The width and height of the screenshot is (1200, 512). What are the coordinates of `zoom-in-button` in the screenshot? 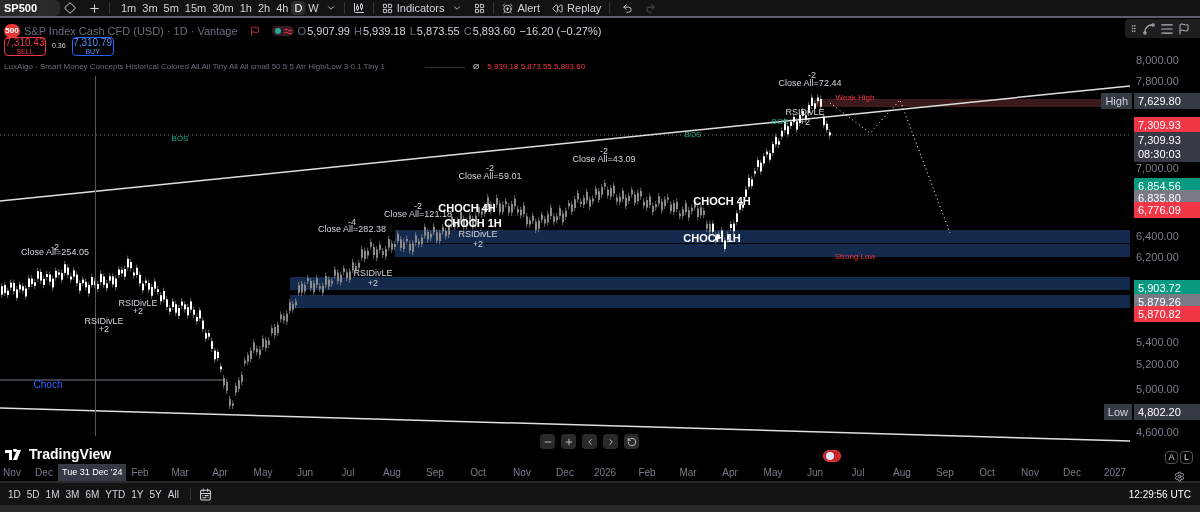 It's located at (568, 441).